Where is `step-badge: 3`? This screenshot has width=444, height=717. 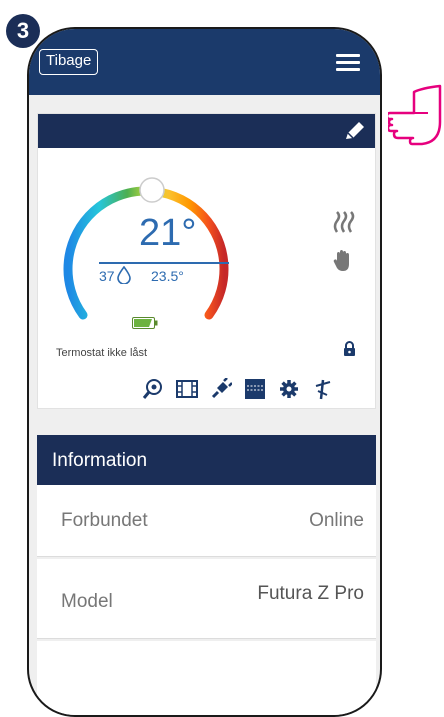
step-badge: 3 is located at coordinates (23, 31).